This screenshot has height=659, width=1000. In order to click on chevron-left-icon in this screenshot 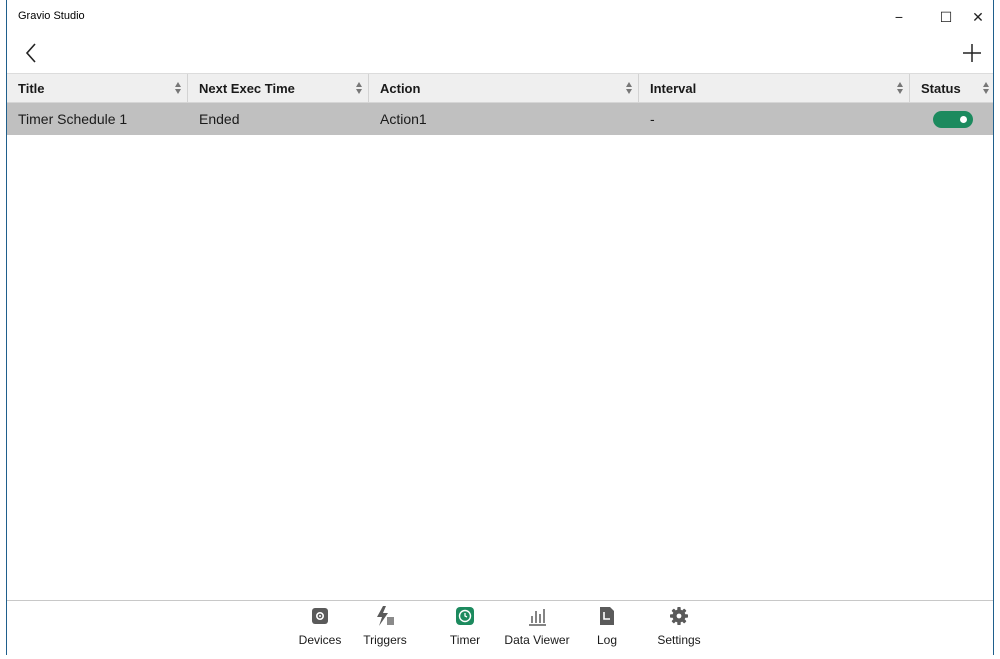, I will do `click(30, 53)`.